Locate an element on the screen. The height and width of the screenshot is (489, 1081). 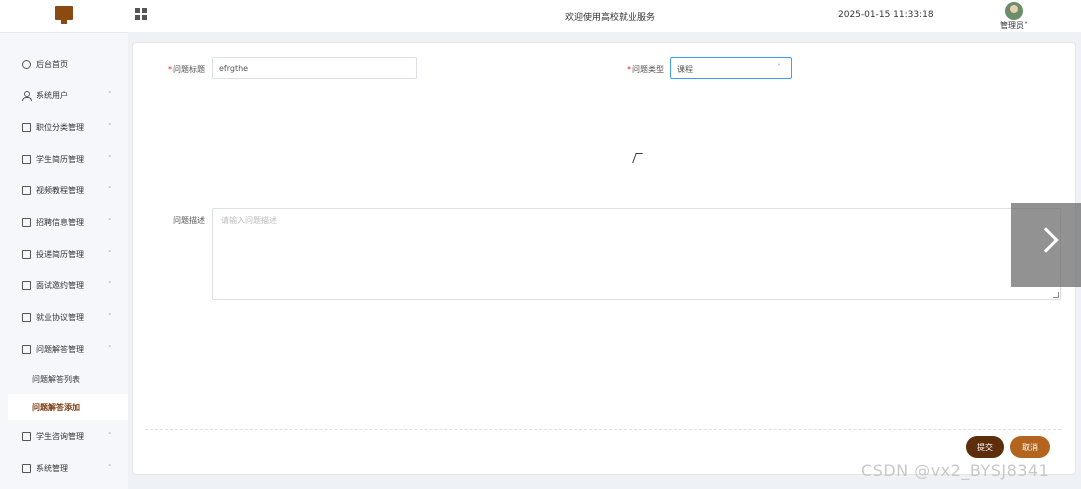
type-label: *问题类型 is located at coordinates (645, 69).